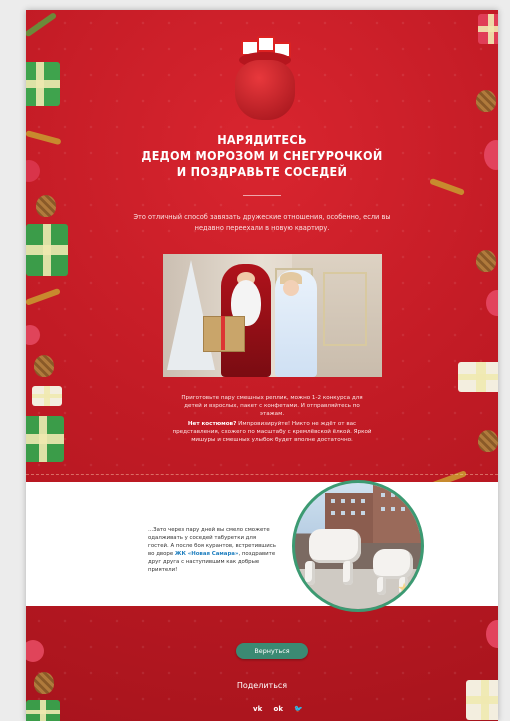 The height and width of the screenshot is (721, 510). Describe the element at coordinates (262, 139) in the screenshot. I see `title-line-1: НАРЯДИТЕСЬ` at that location.